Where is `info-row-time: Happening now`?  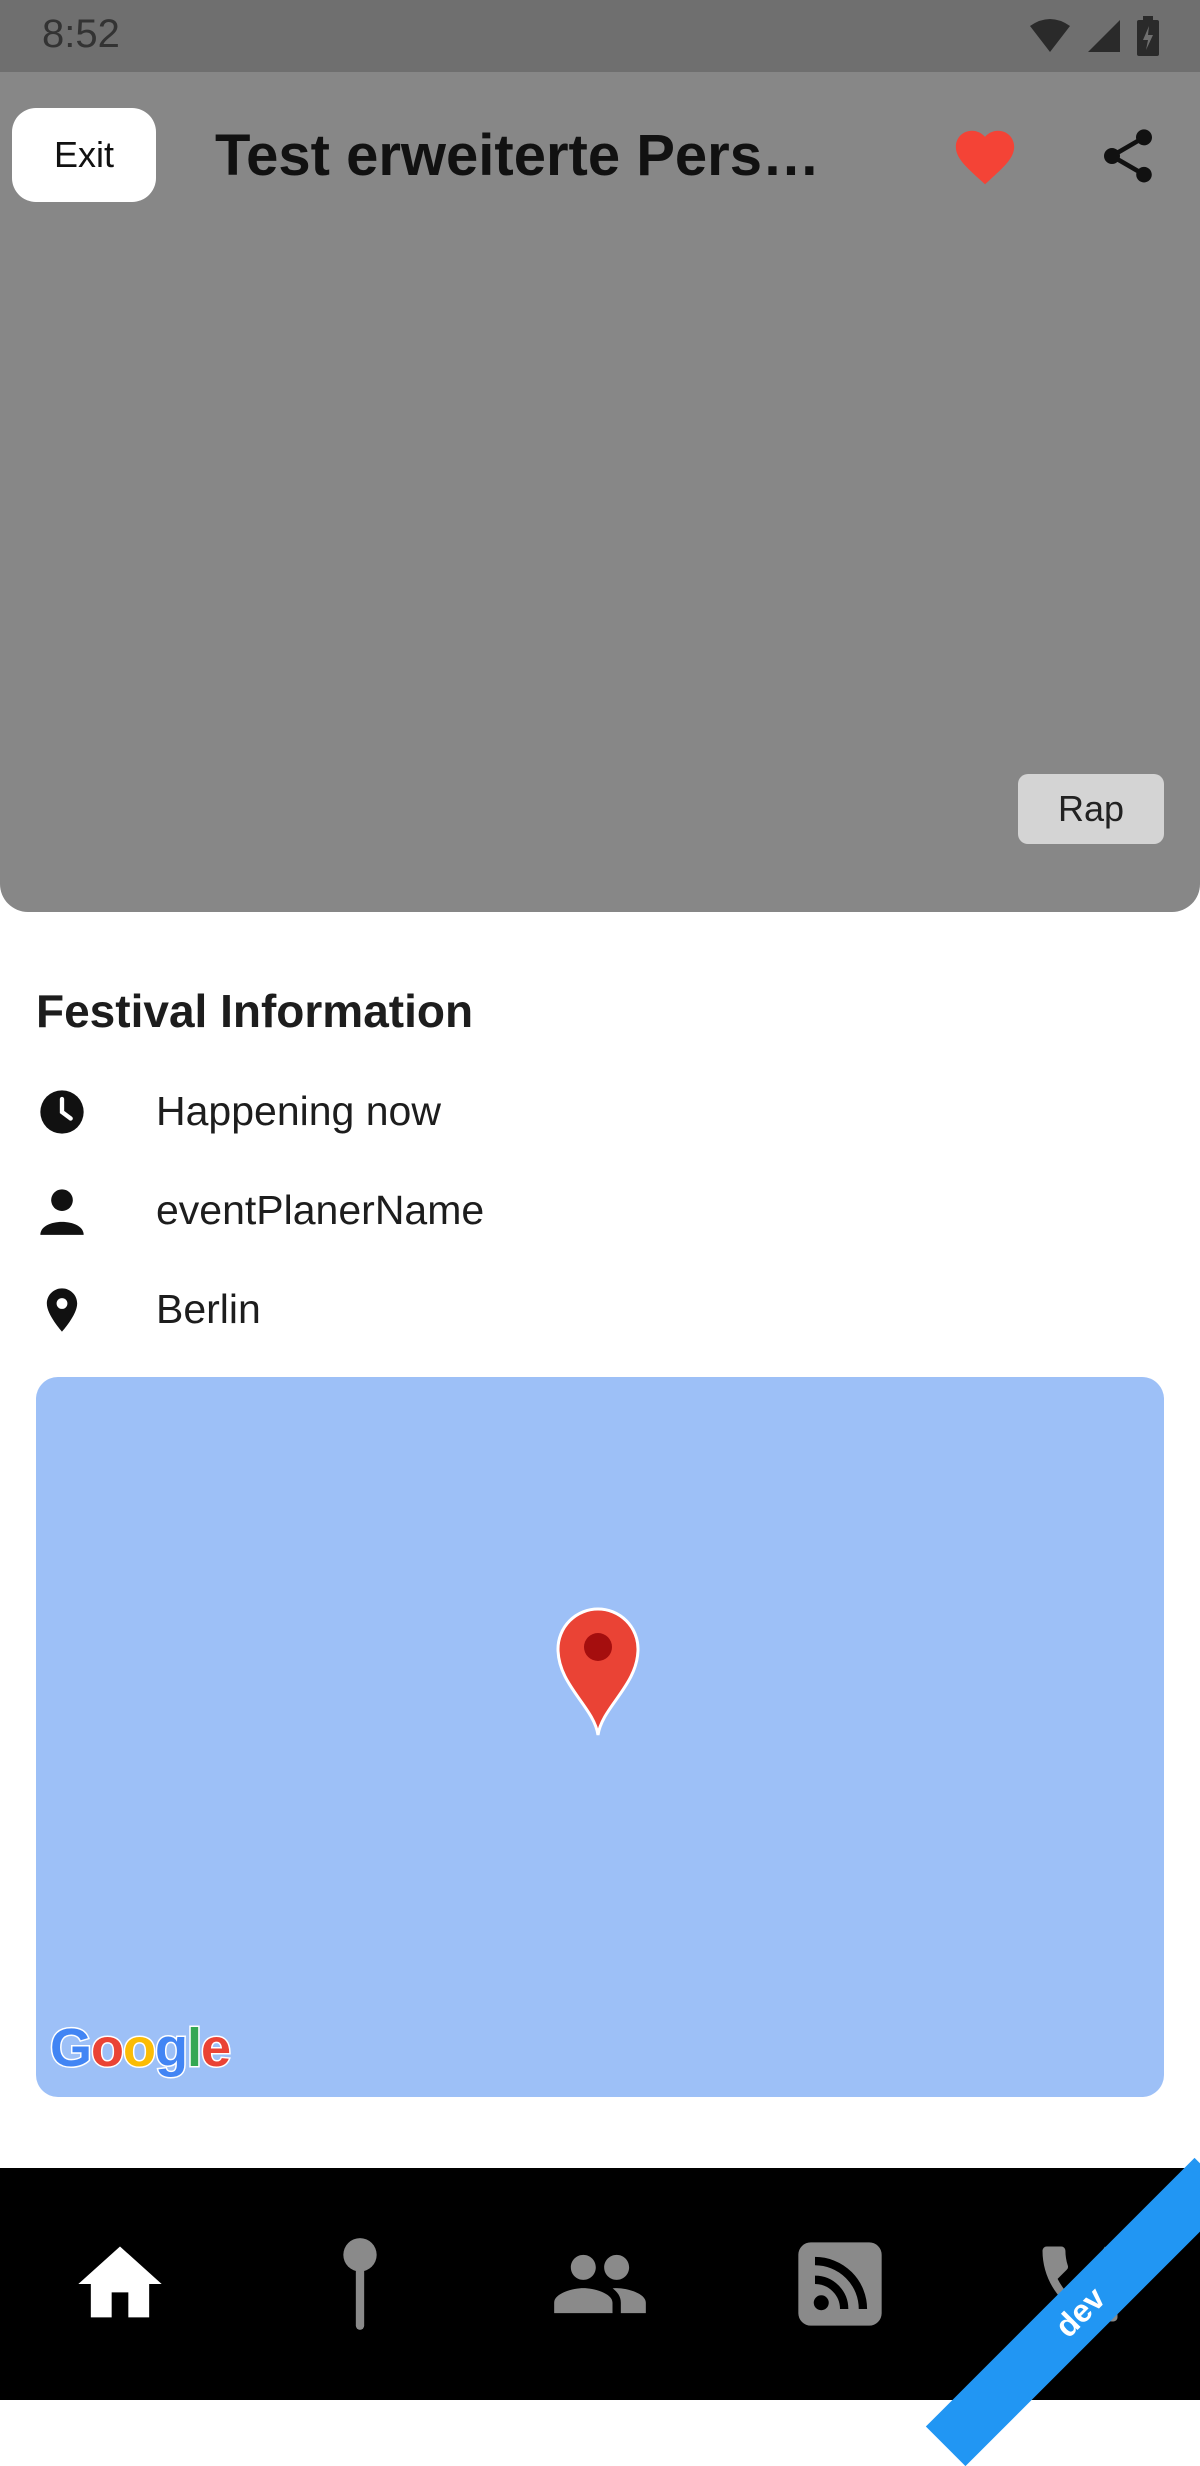 info-row-time: Happening now is located at coordinates (586, 1113).